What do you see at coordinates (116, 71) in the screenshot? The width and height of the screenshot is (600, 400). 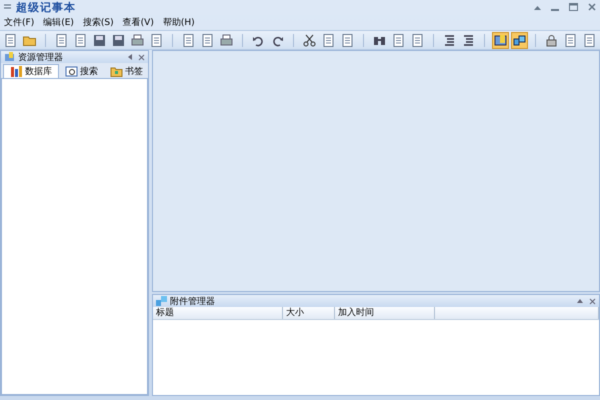 I see `folder-icon` at bounding box center [116, 71].